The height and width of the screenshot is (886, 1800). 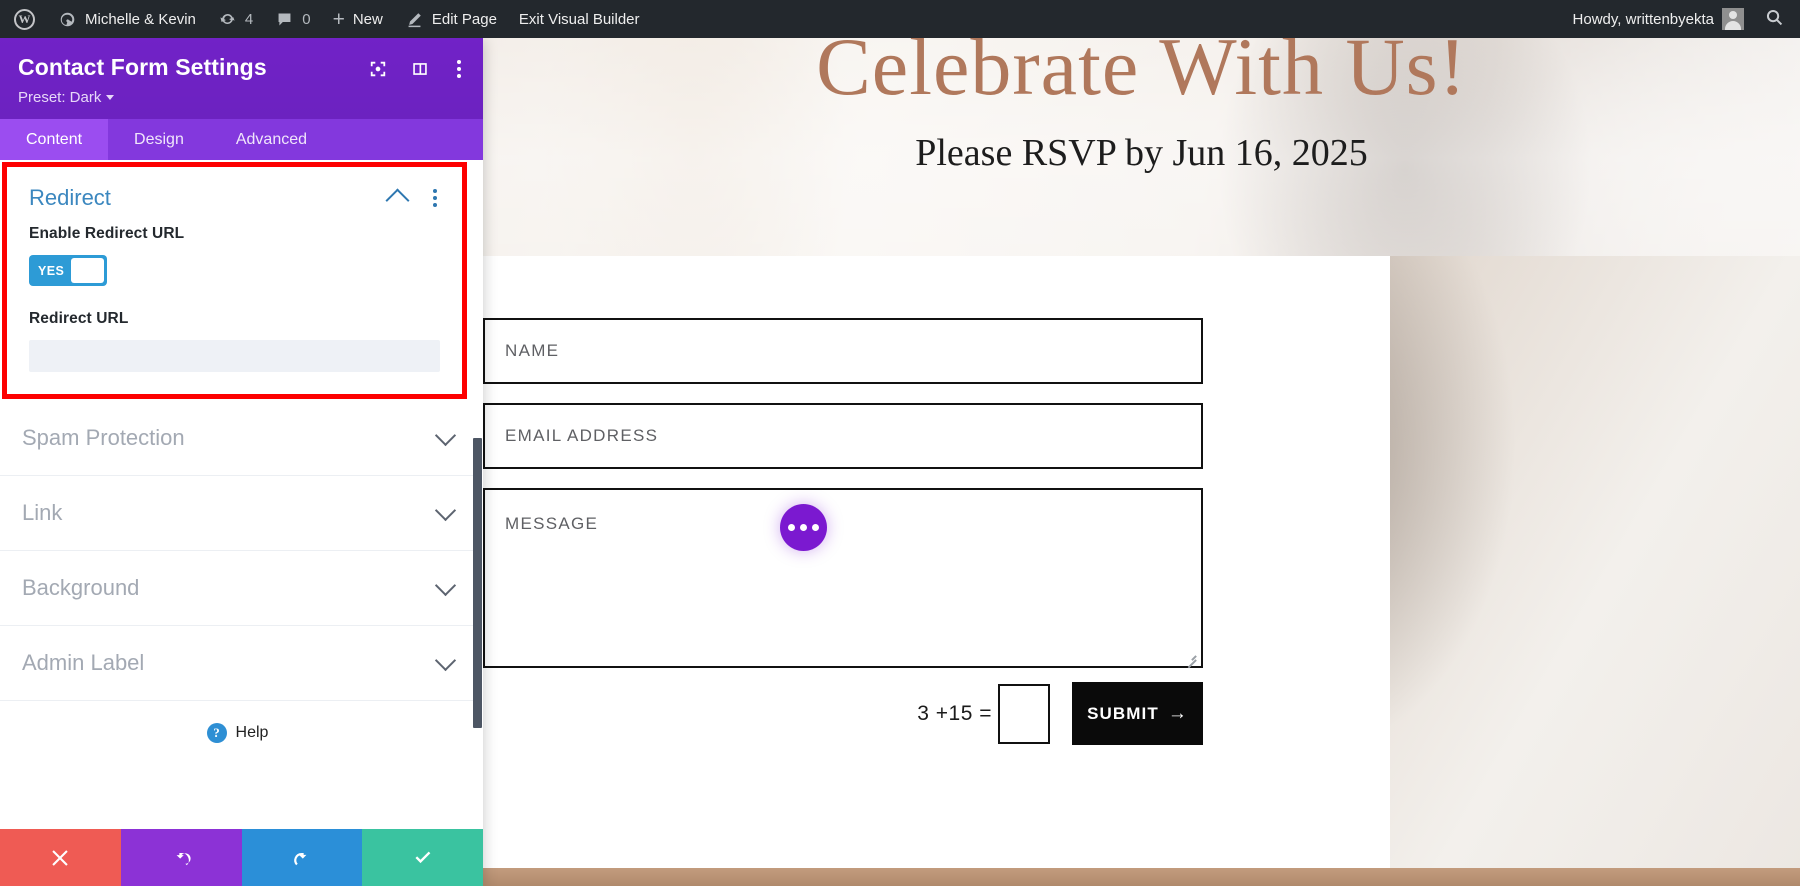 I want to click on sidebar-item-spam-protection: Spam Protection, so click(x=237, y=439).